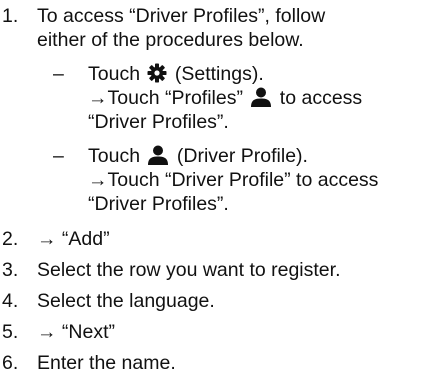  I want to click on text-fragment: →Touch “Profiles”, so click(168, 98).